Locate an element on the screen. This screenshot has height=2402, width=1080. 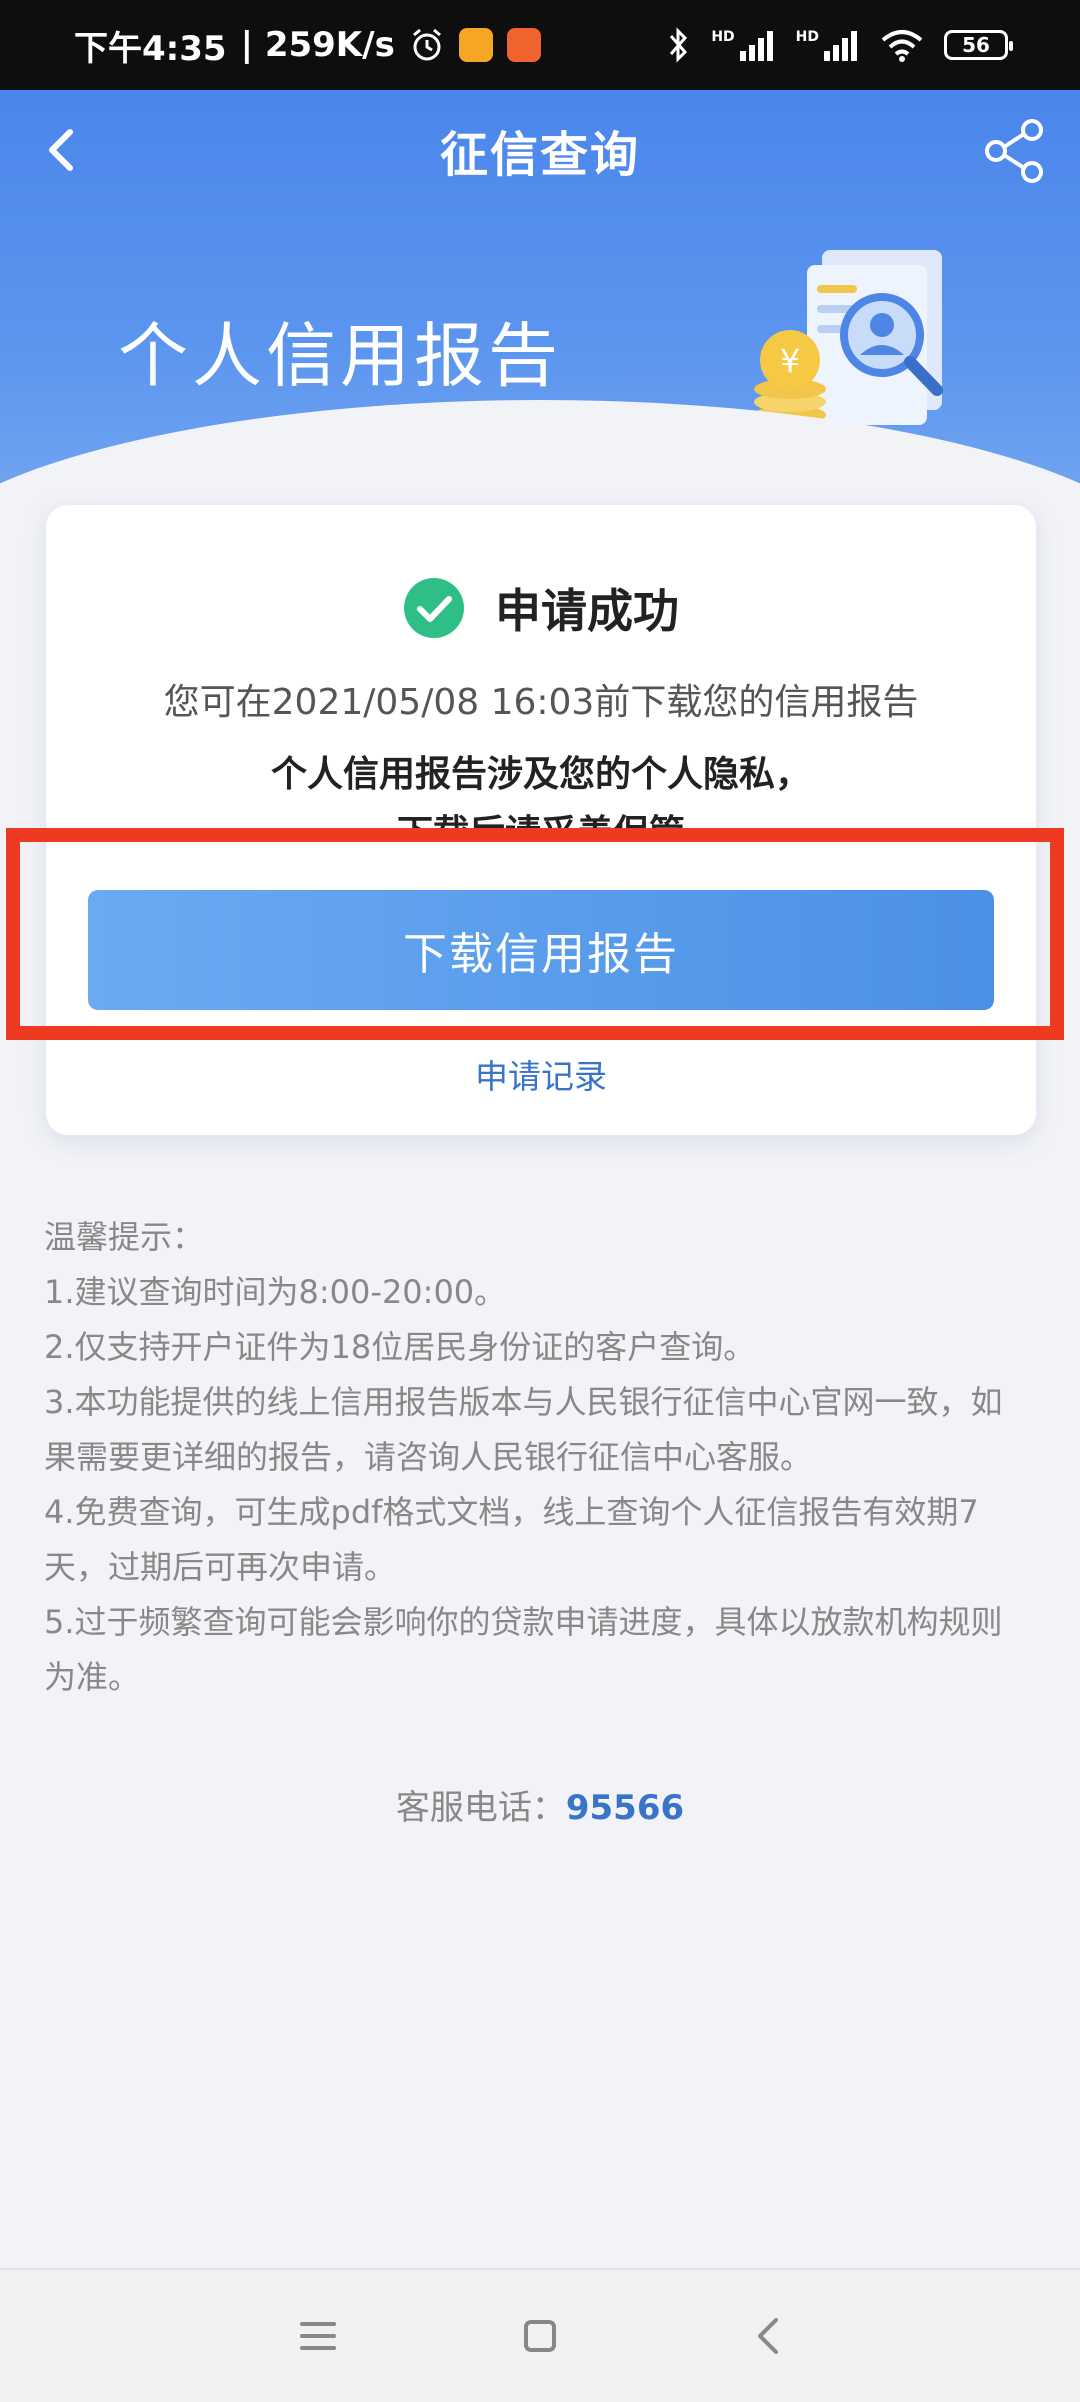
hero-title: 个人信用报告 is located at coordinates (340, 356).